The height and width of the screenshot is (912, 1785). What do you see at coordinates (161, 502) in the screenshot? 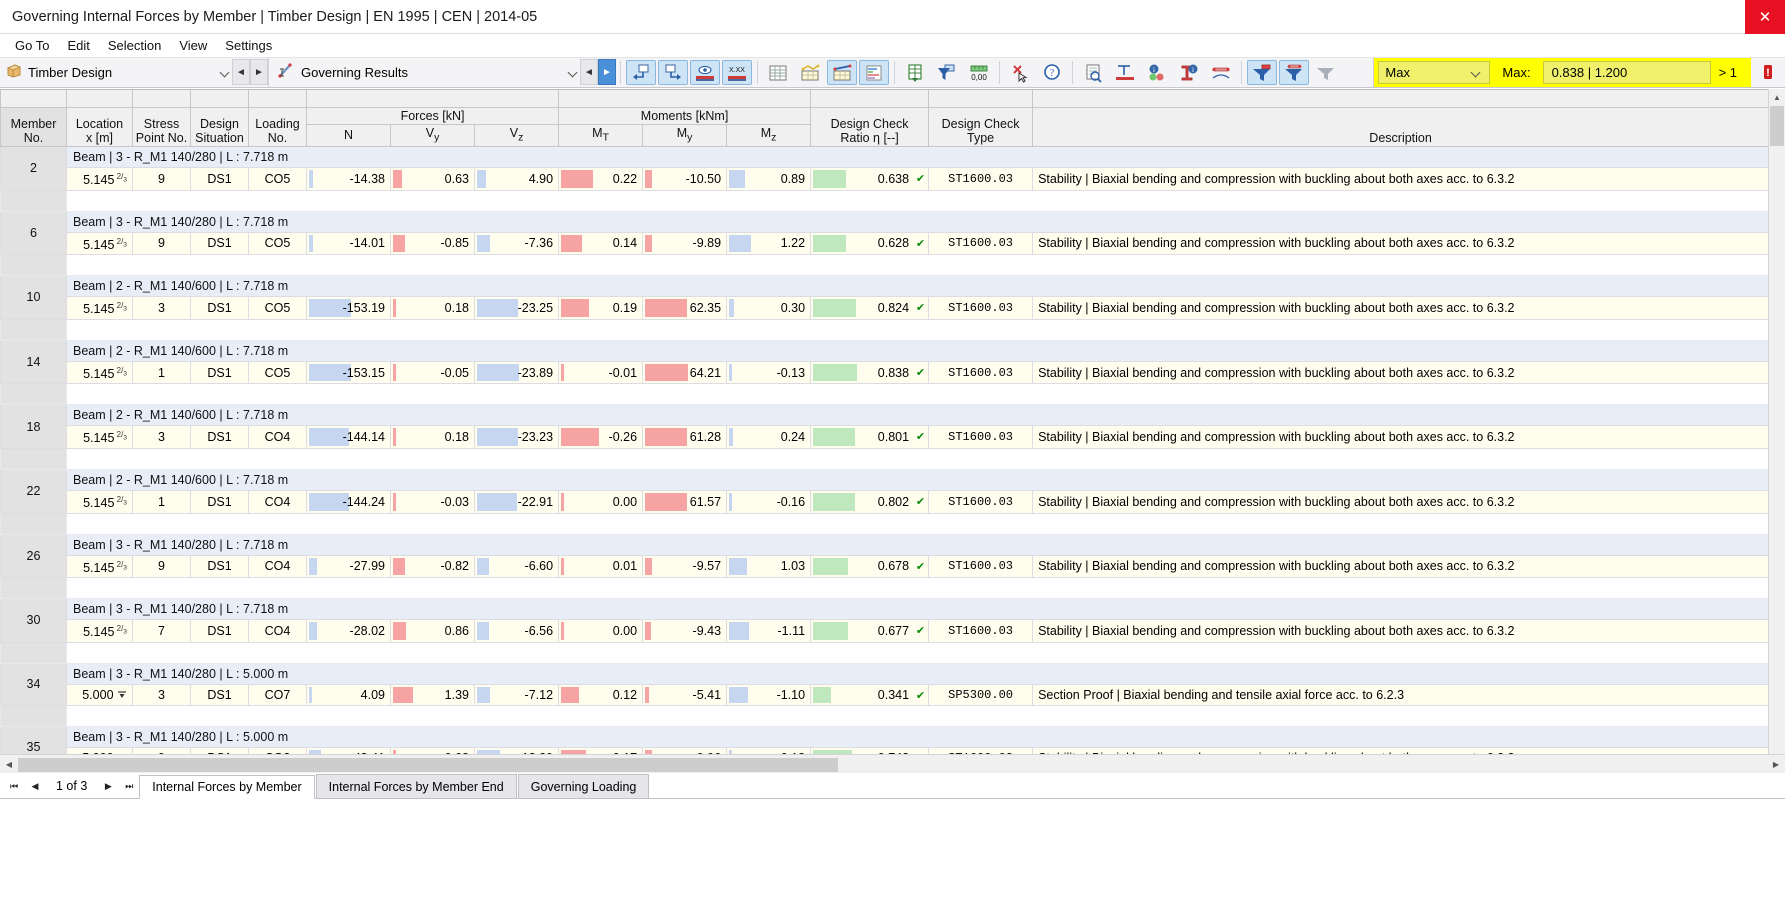
I see `cell-stress-point: 1` at bounding box center [161, 502].